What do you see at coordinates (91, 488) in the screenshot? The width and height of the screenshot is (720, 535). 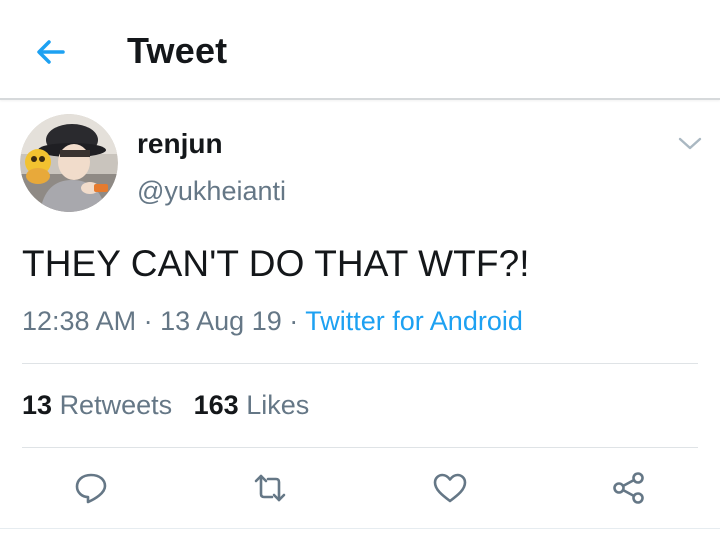 I see `reply-icon` at bounding box center [91, 488].